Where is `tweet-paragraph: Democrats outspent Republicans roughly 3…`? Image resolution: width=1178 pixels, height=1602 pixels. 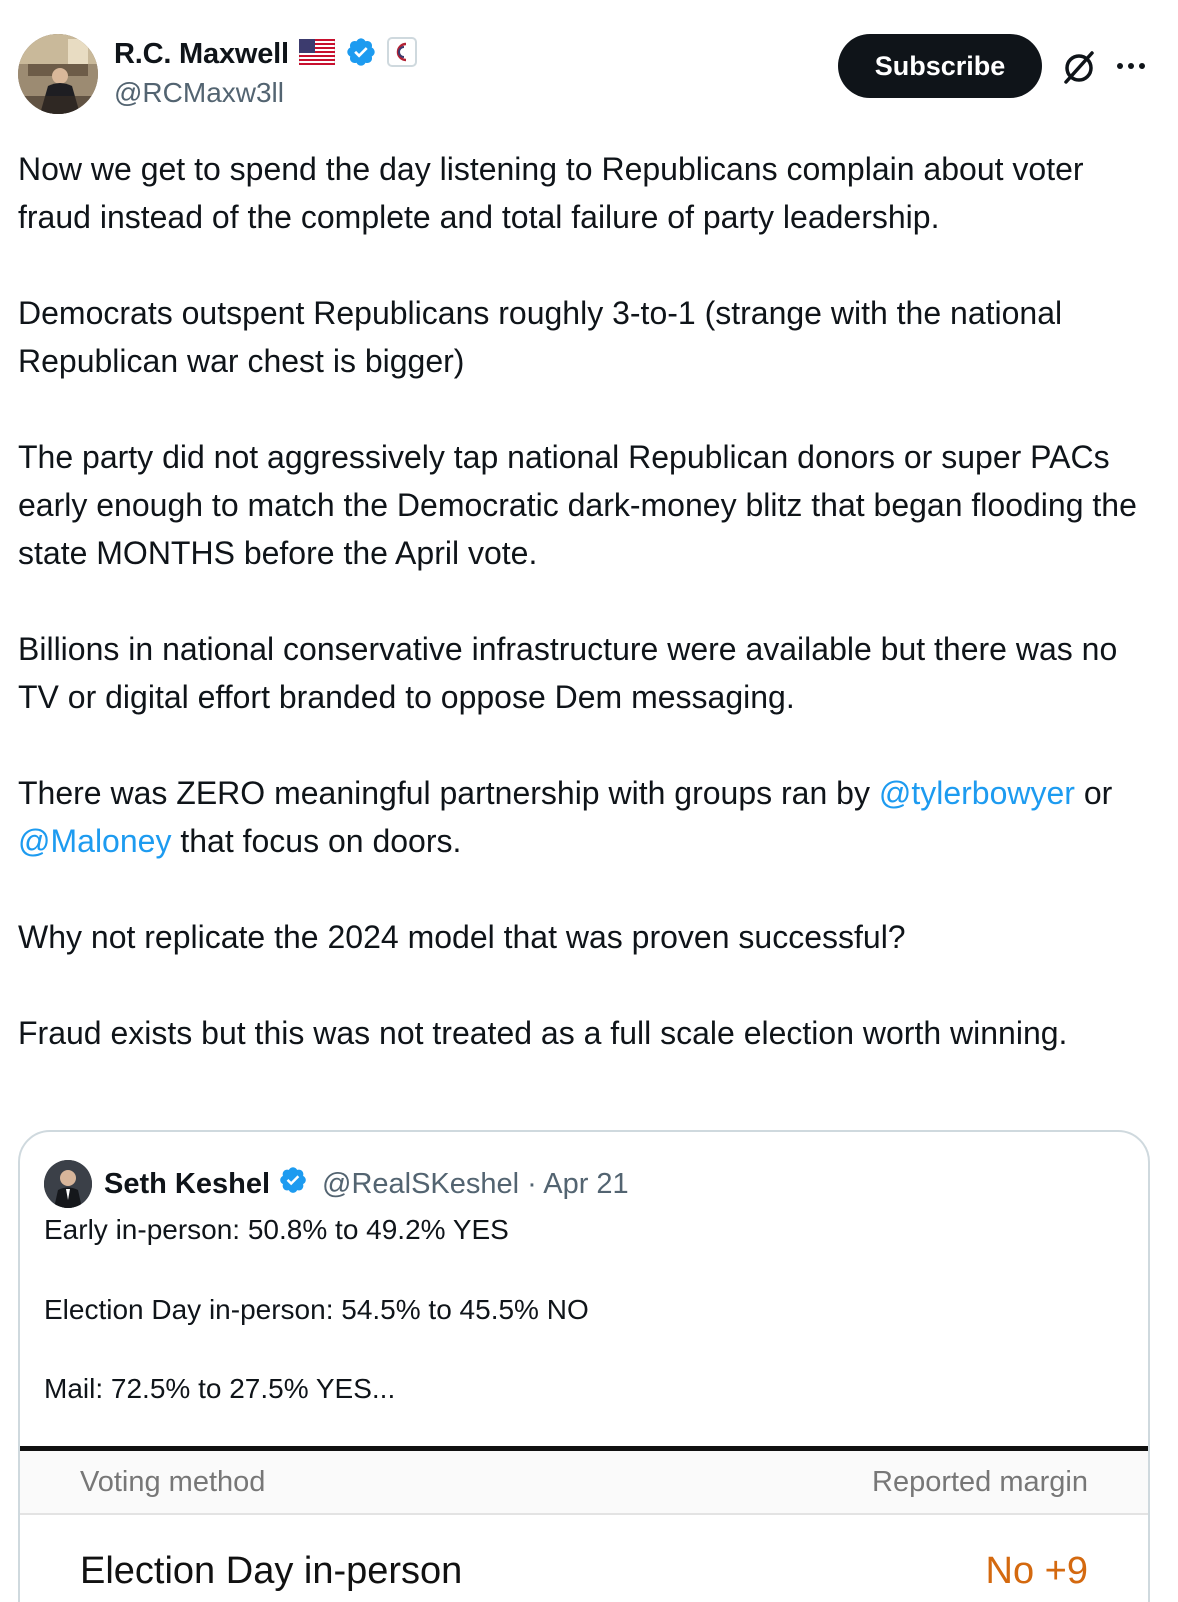 tweet-paragraph: Democrats outspent Republicans roughly 3… is located at coordinates (540, 337).